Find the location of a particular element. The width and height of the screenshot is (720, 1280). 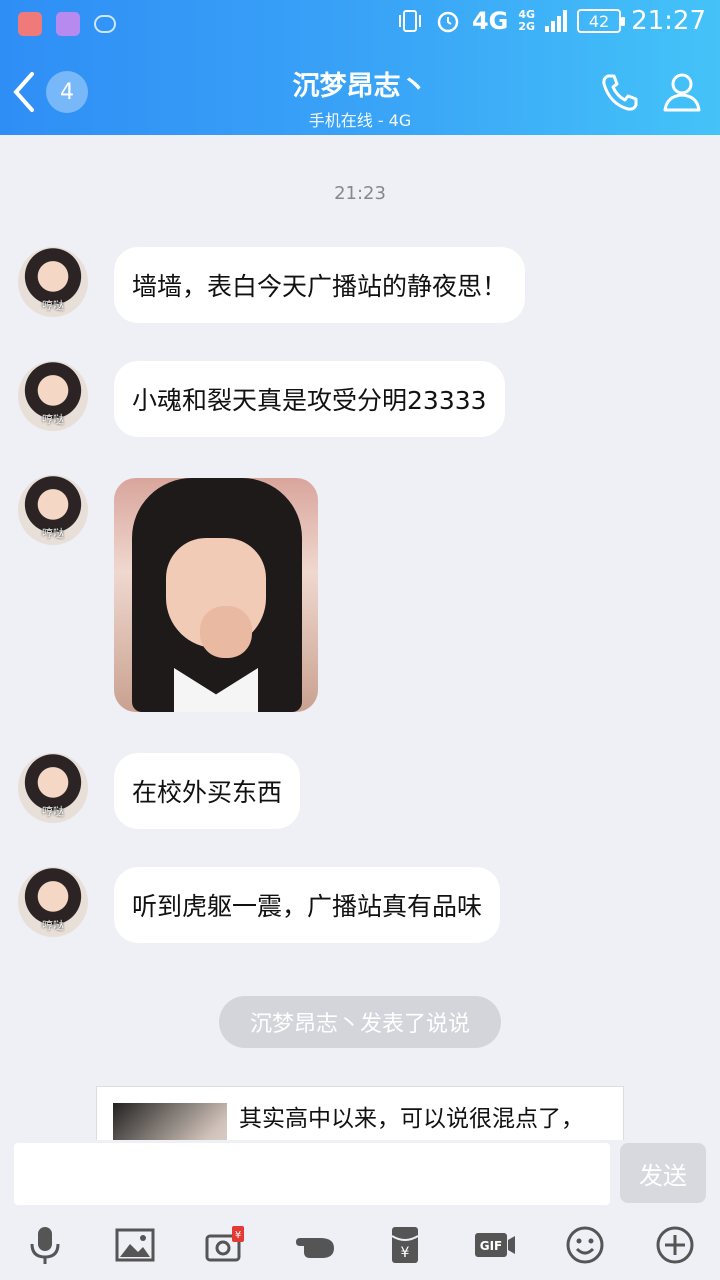

camera-redpacket-icon: ¥ is located at coordinates (224, 1244).